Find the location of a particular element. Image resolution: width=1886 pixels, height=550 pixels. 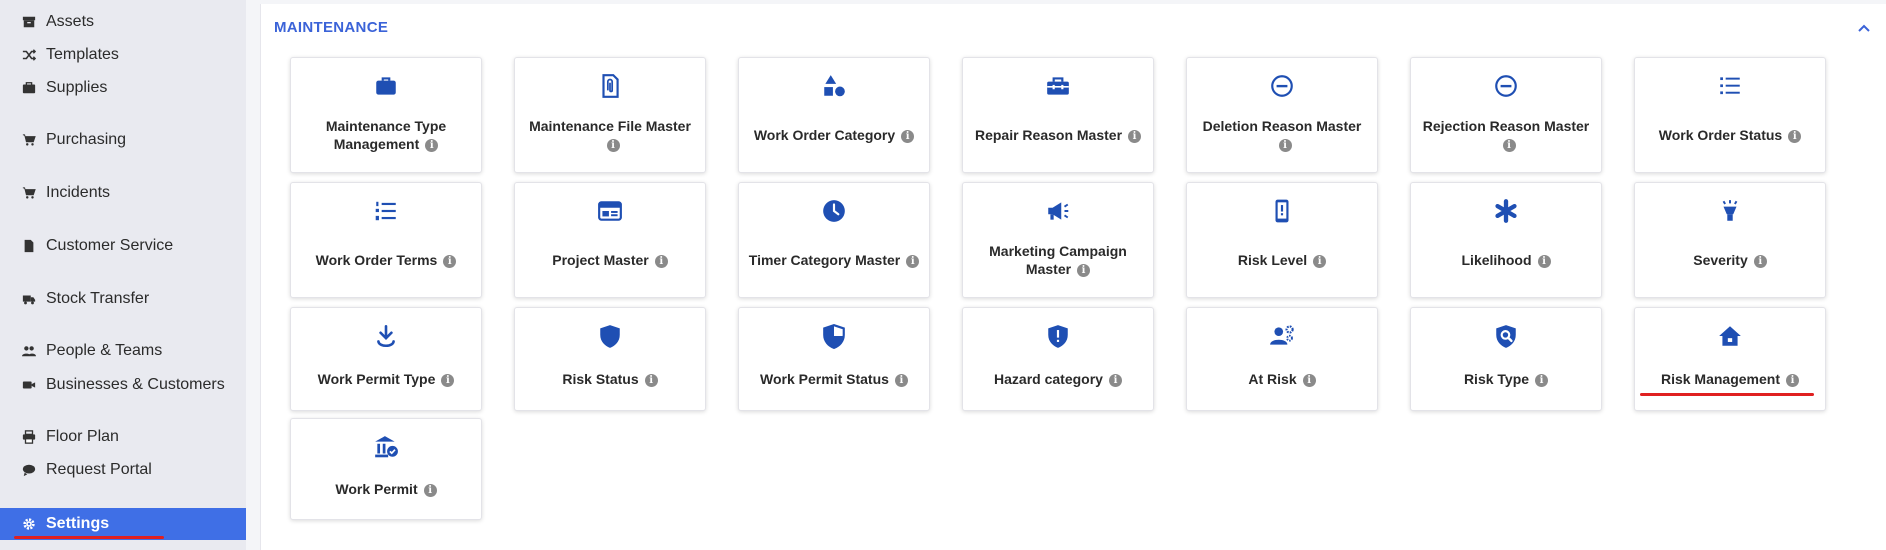

sidebar-item-supplies: Supplies is located at coordinates (64, 88).